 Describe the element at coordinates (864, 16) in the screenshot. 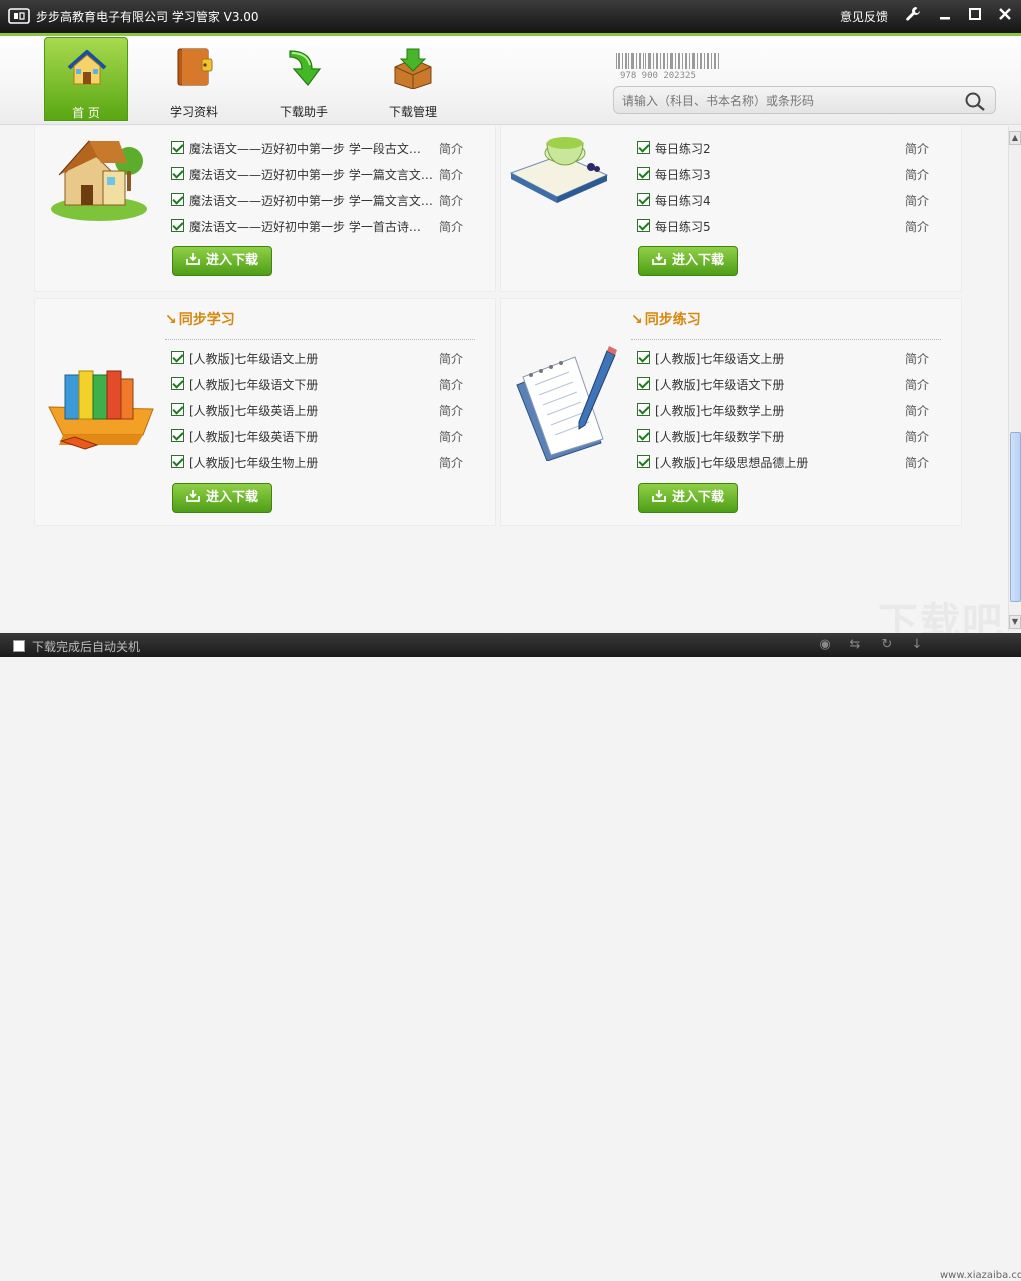

I see `feedback-link: 意见反馈` at that location.